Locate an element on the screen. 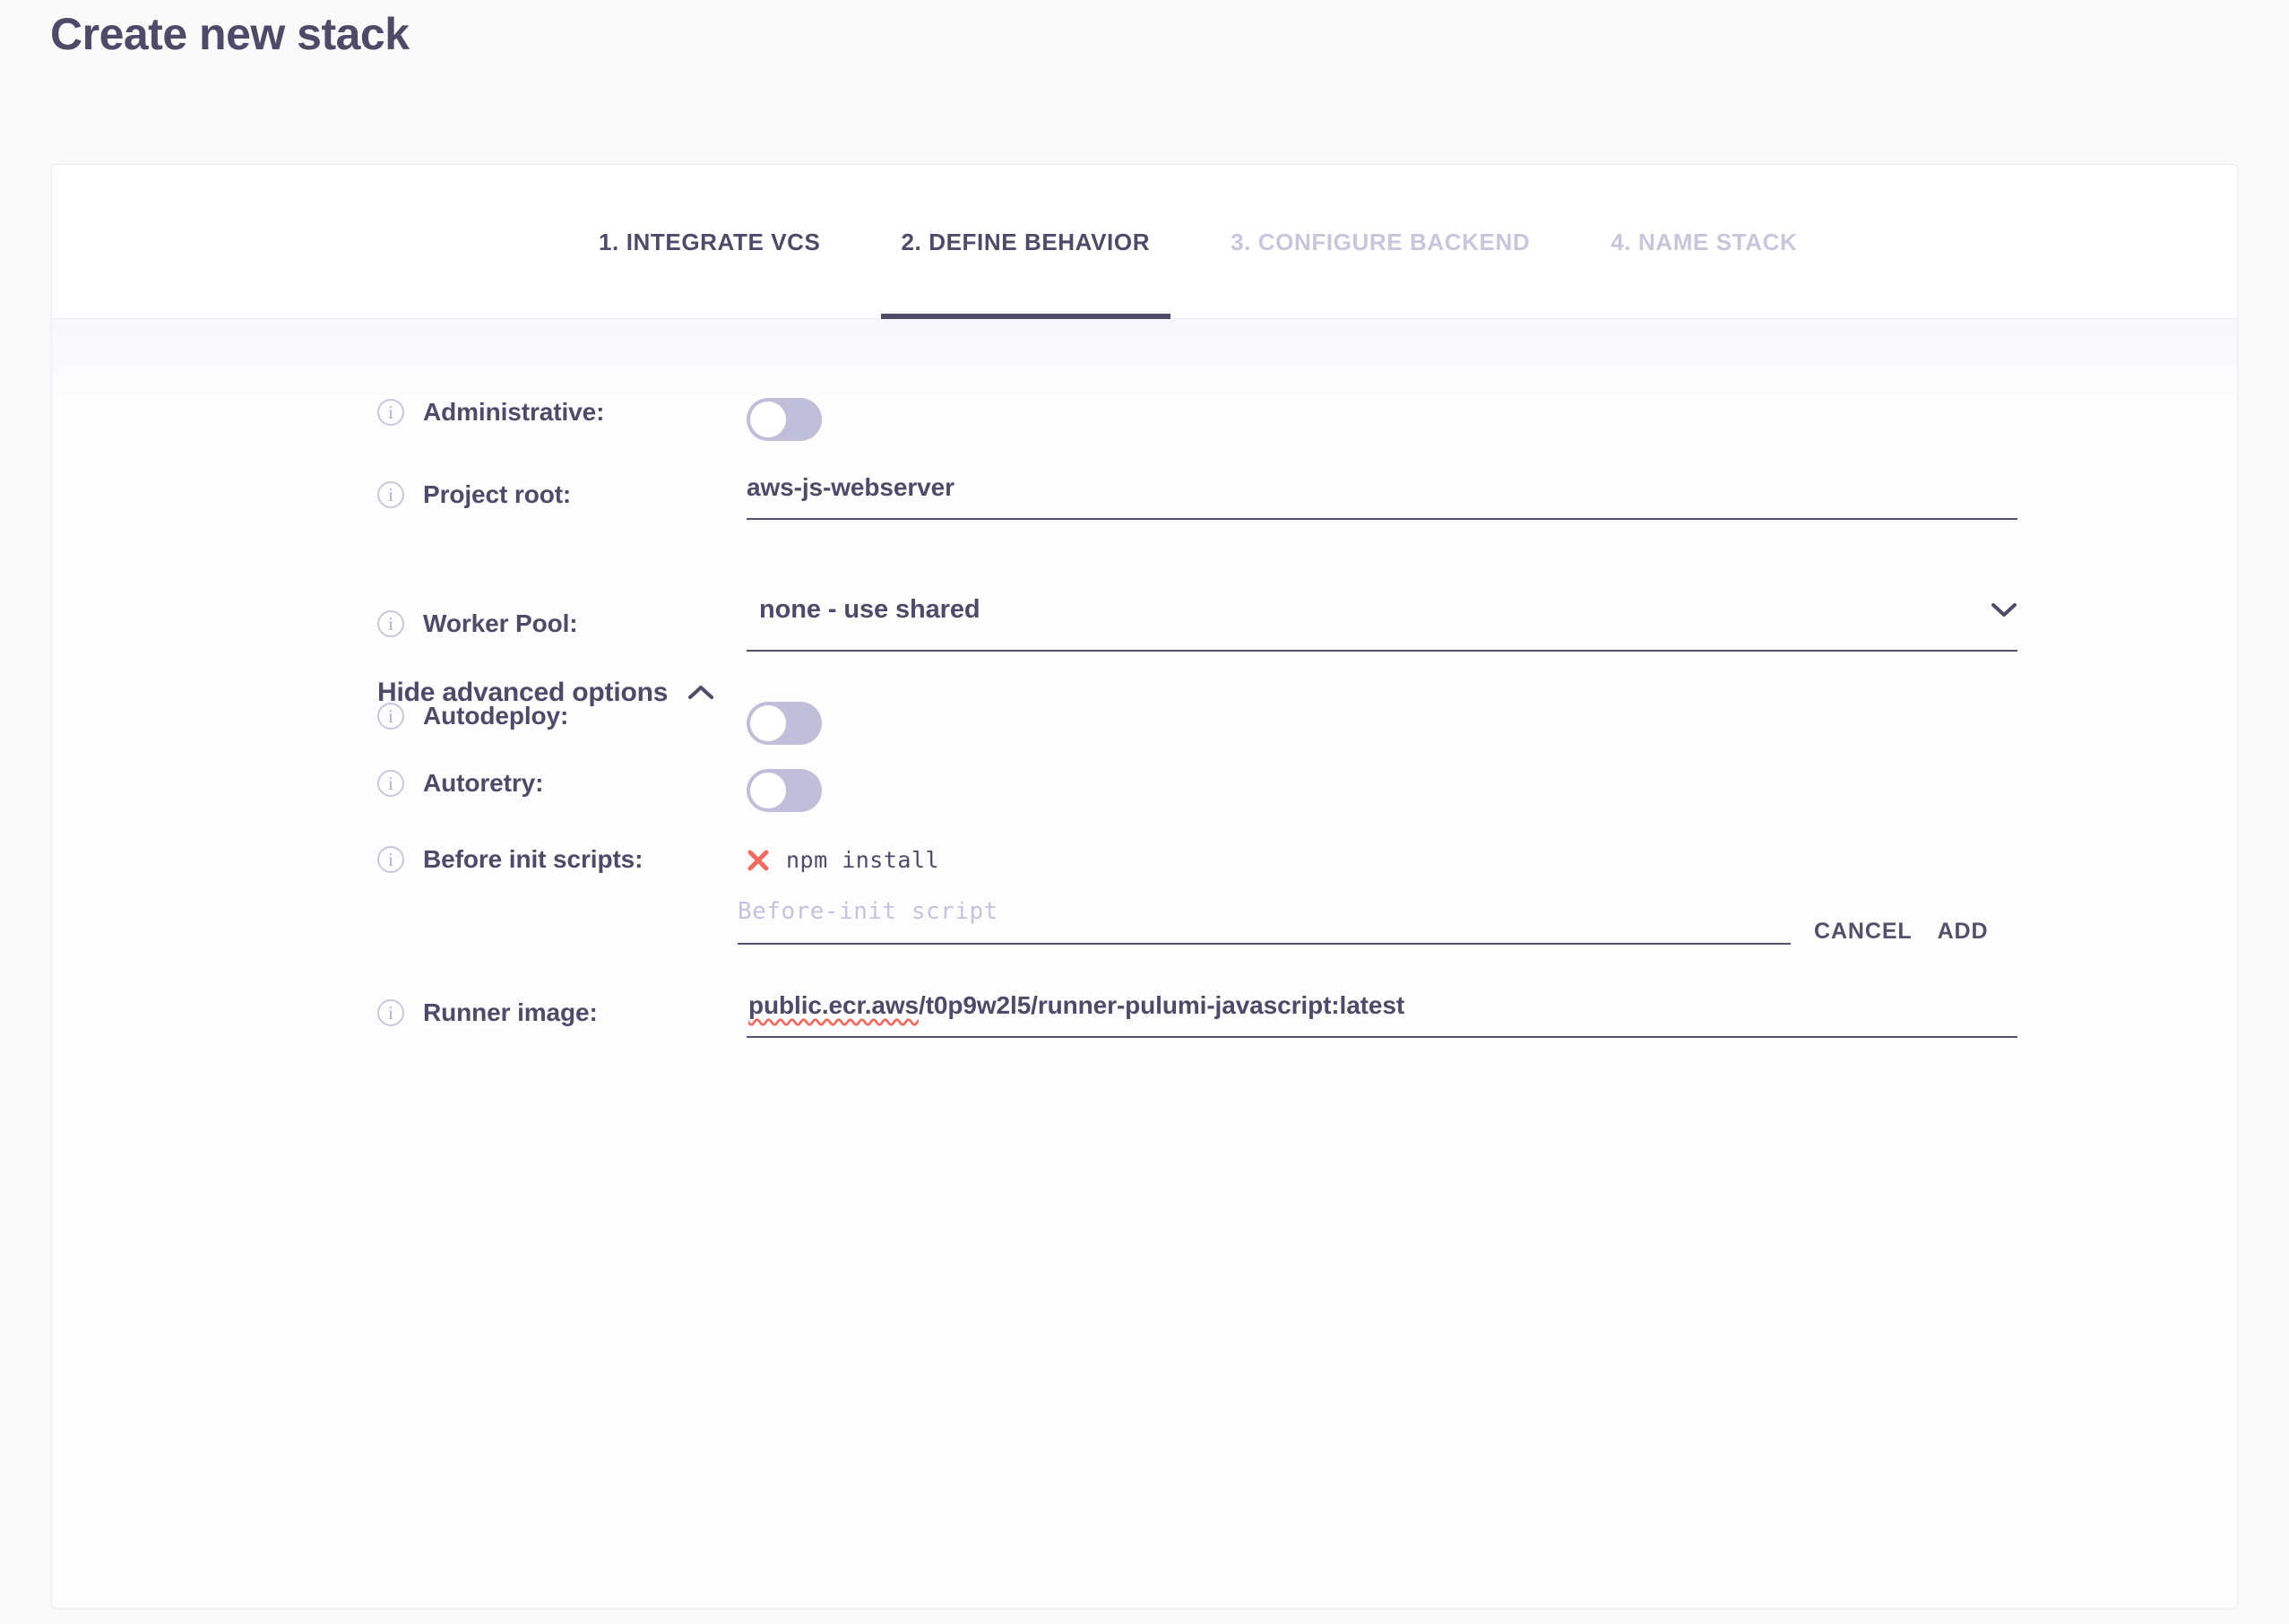  administrative-toggle is located at coordinates (784, 420).